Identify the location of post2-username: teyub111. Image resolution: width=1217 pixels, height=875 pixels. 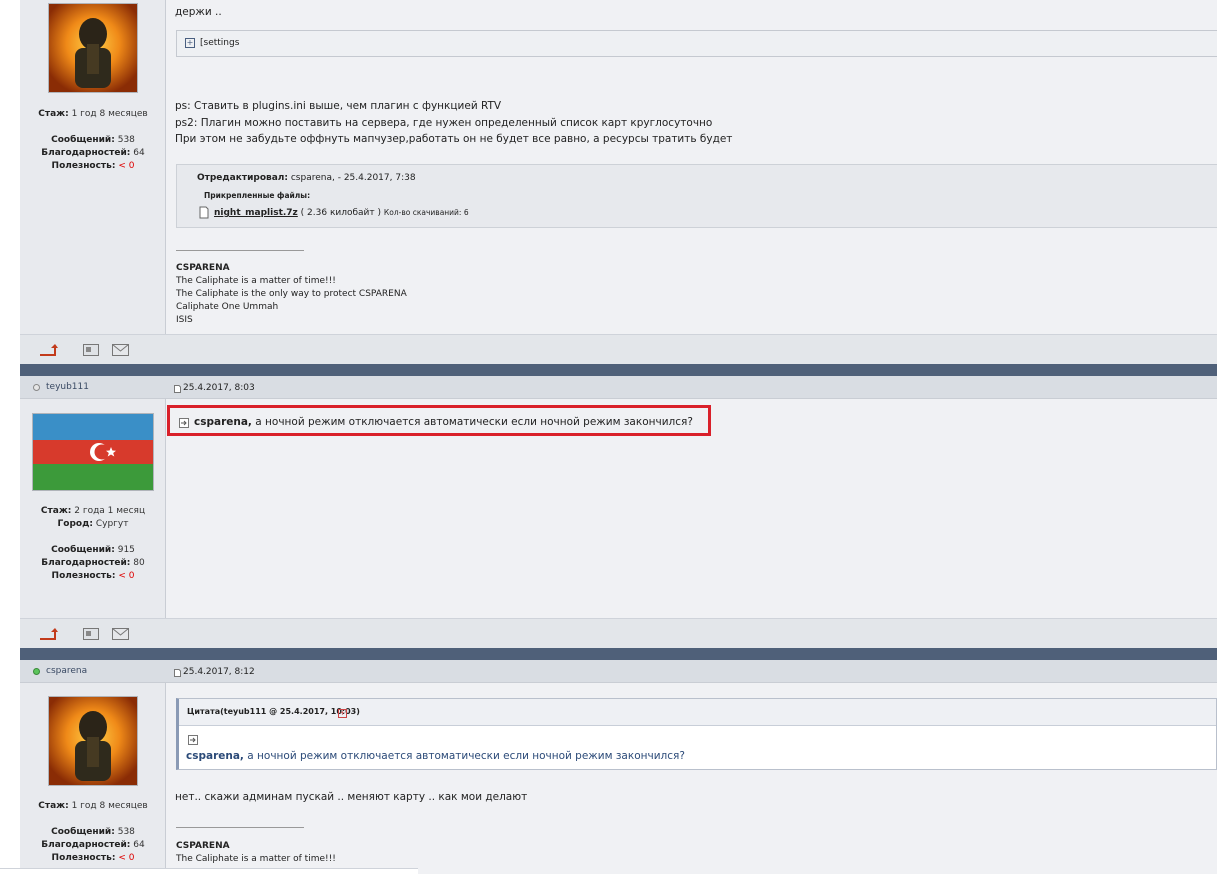
(67, 387).